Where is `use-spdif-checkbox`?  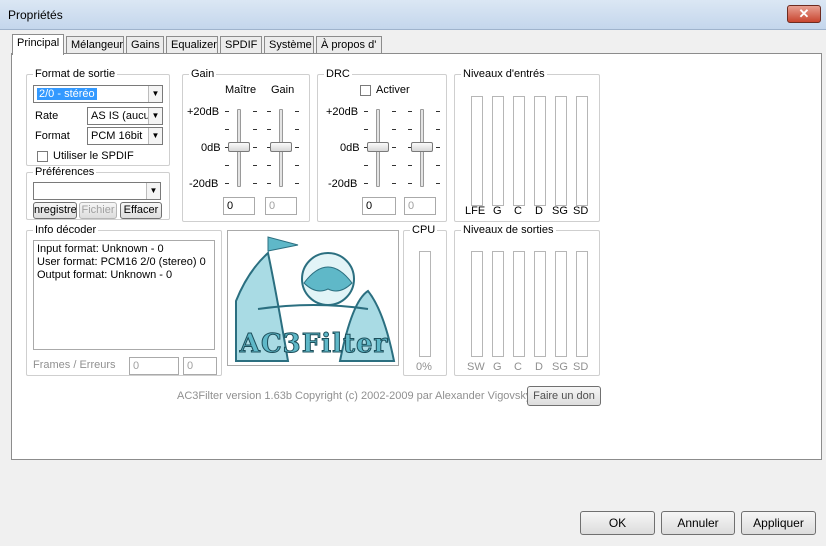
use-spdif-checkbox is located at coordinates (42, 156).